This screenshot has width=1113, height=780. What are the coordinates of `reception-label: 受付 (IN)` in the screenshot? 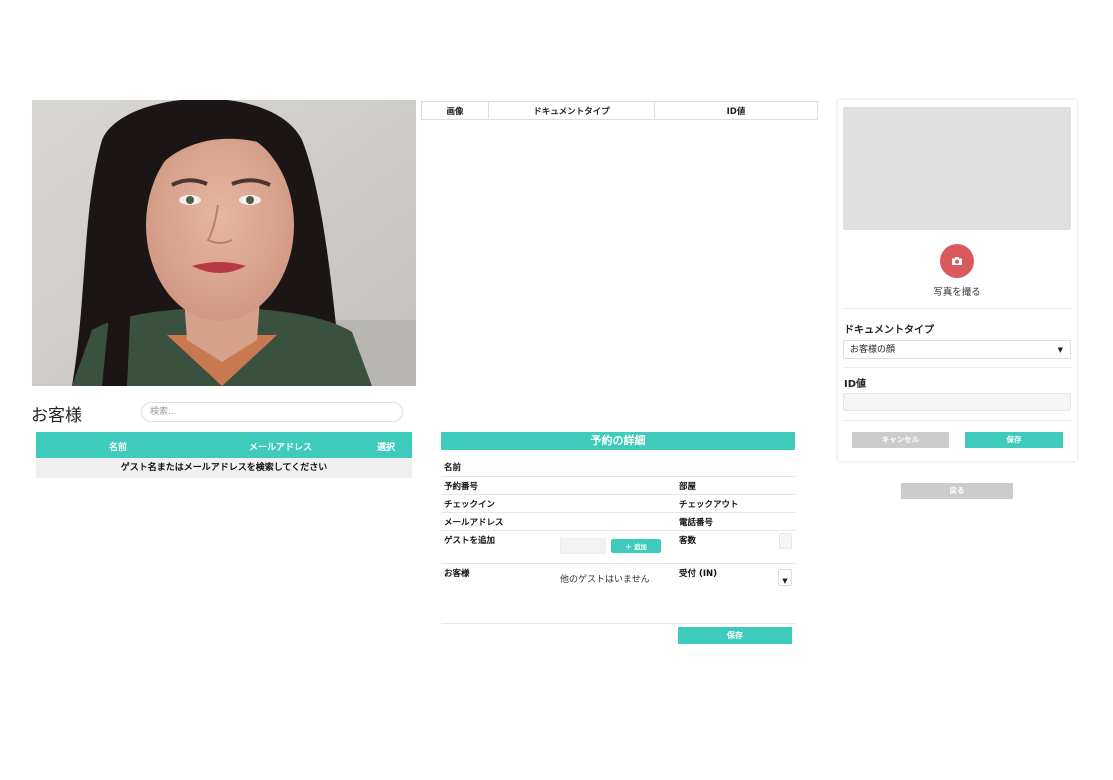 It's located at (698, 574).